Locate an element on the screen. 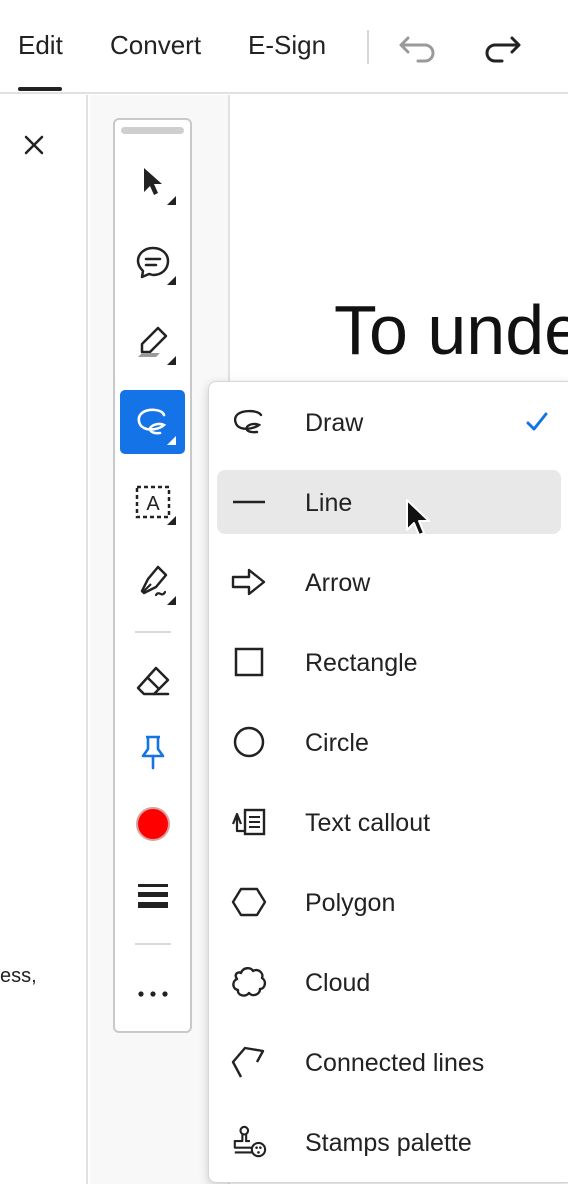 This screenshot has height=1184, width=568. pen-nib-icon is located at coordinates (153, 582).